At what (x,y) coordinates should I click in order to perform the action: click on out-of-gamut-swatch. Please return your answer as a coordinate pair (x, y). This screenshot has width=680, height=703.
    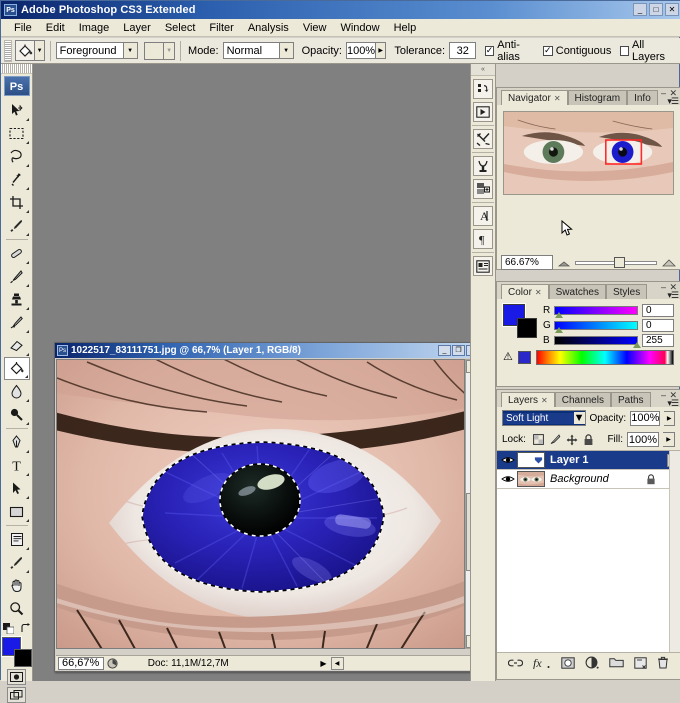
    Looking at the image, I should click on (524, 357).